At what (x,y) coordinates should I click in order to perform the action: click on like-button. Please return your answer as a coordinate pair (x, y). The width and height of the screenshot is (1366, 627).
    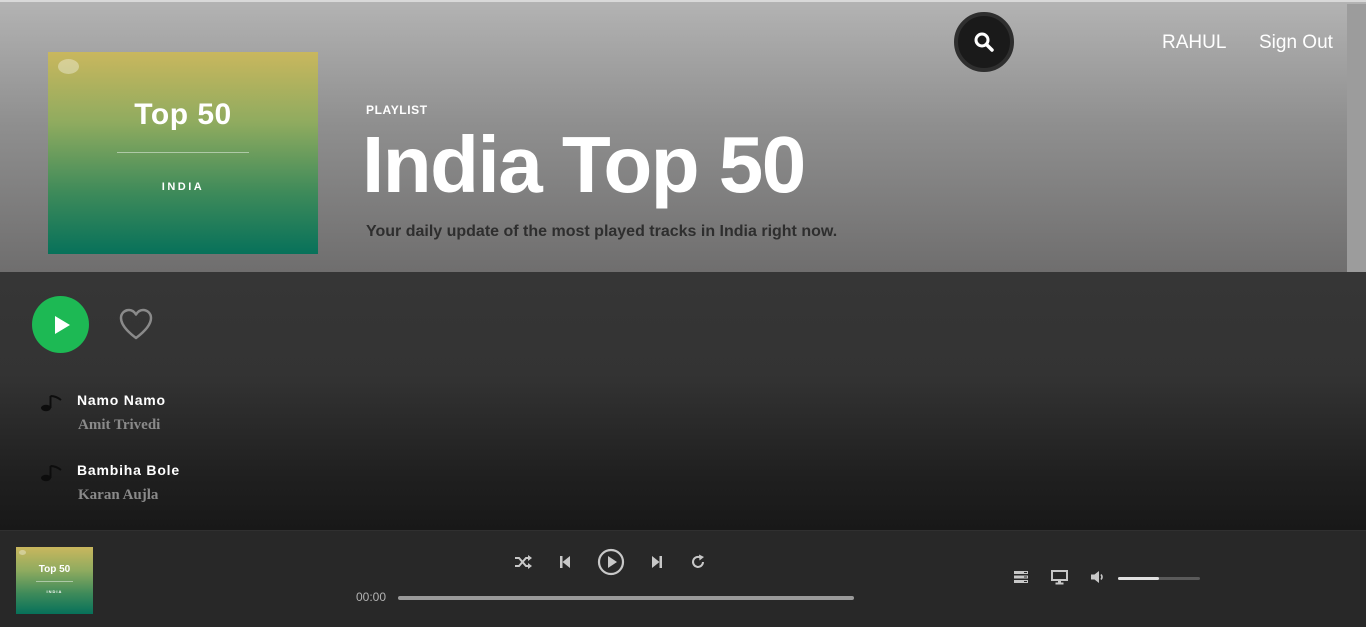
    Looking at the image, I should click on (136, 325).